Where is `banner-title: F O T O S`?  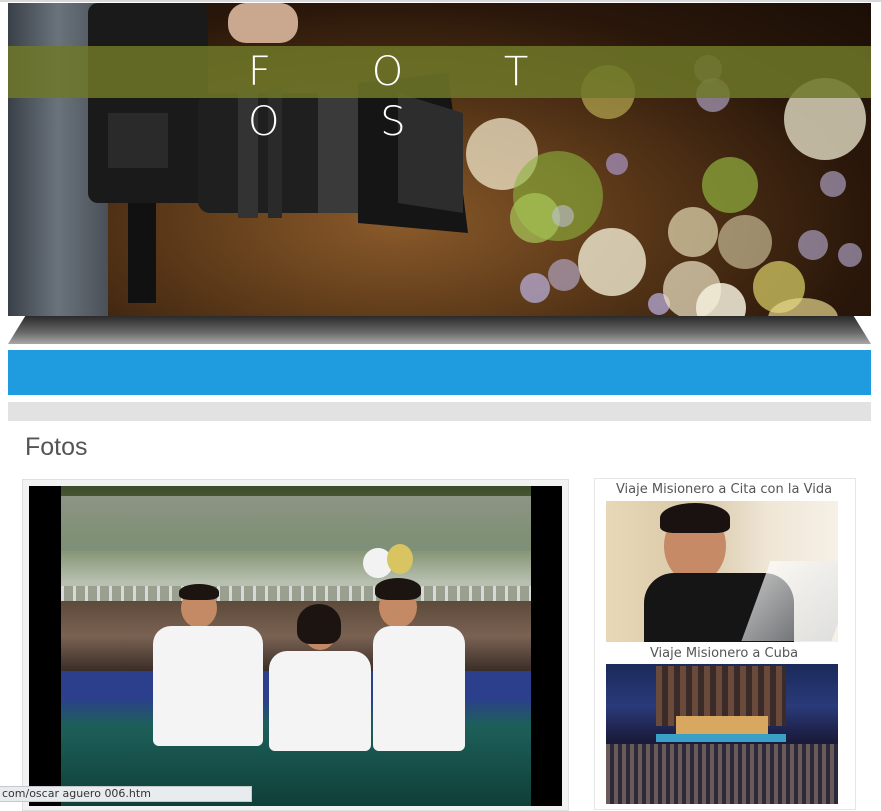 banner-title: F O T O S is located at coordinates (410, 97).